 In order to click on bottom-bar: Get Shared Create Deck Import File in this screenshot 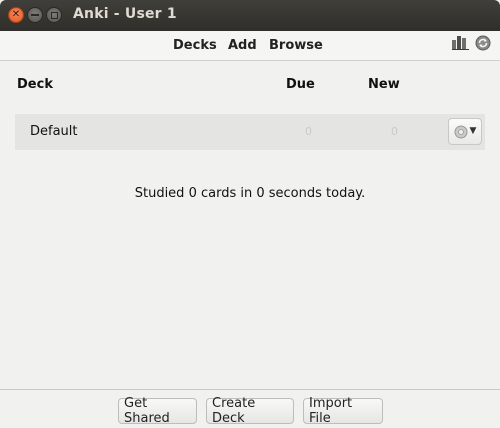, I will do `click(250, 408)`.